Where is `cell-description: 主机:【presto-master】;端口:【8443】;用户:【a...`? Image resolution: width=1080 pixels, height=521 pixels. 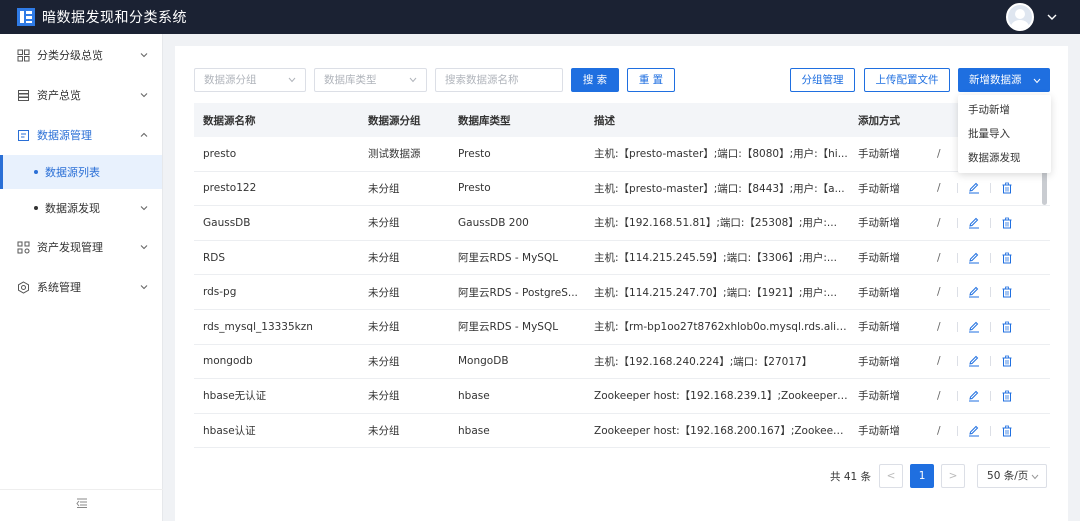 cell-description: 主机:【presto-master】;端口:【8443】;用户:【a... is located at coordinates (719, 188).